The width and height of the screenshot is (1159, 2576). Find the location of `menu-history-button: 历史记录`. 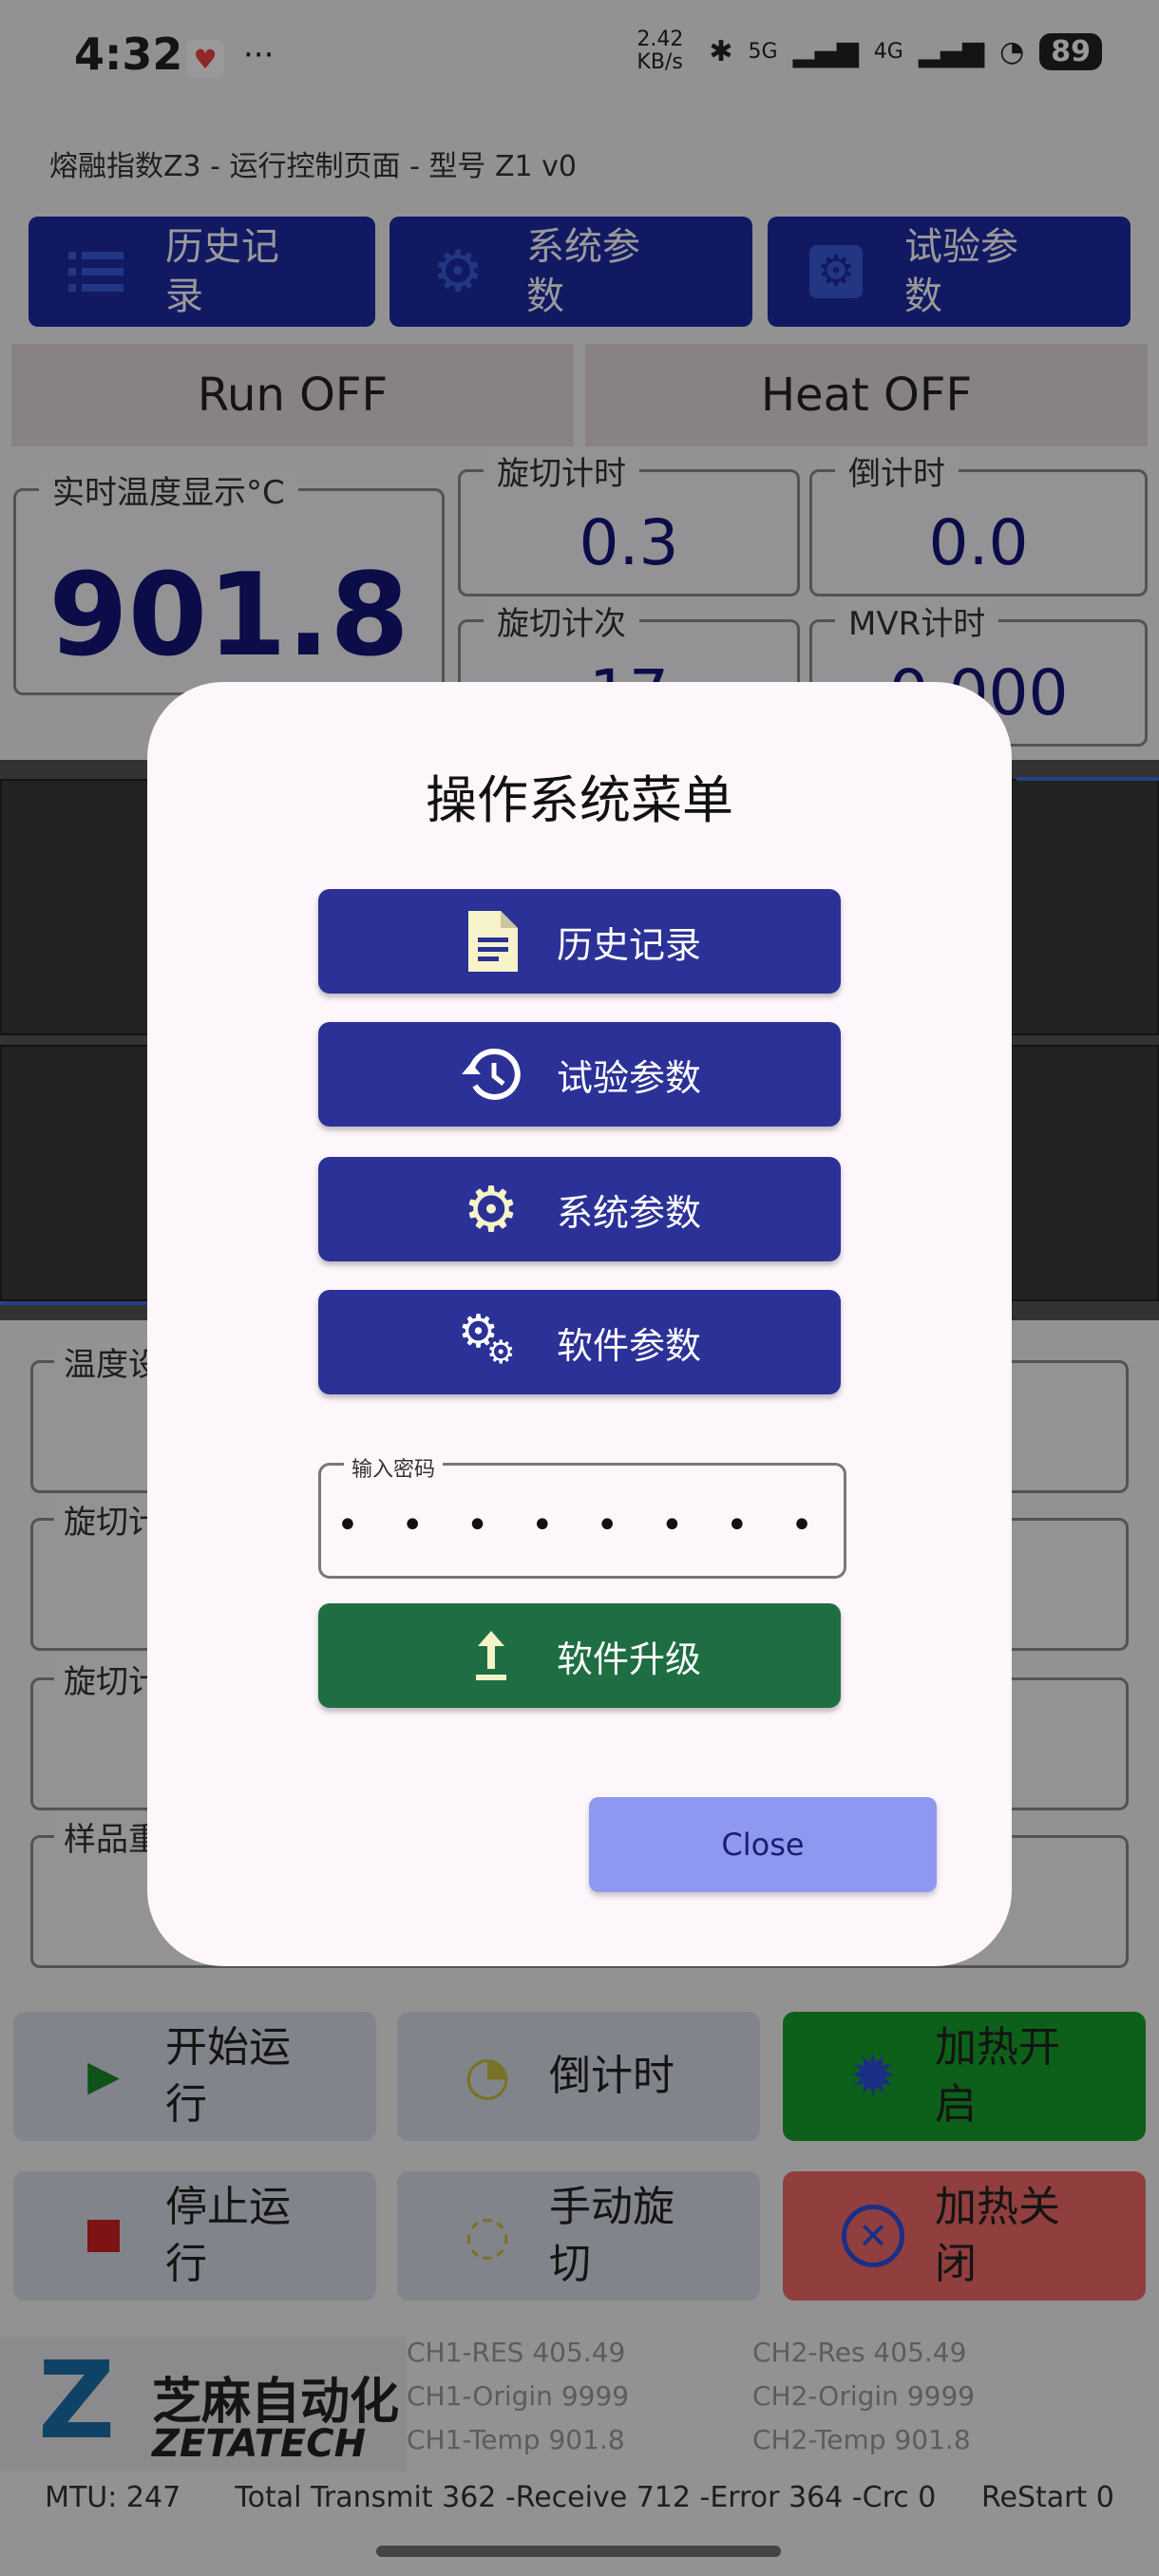

menu-history-button: 历史记录 is located at coordinates (579, 941).